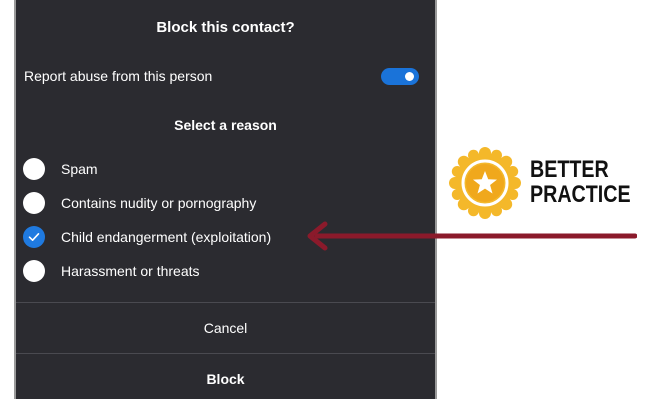 This screenshot has height=403, width=645. What do you see at coordinates (79, 169) in the screenshot?
I see `reason-label: Spam` at bounding box center [79, 169].